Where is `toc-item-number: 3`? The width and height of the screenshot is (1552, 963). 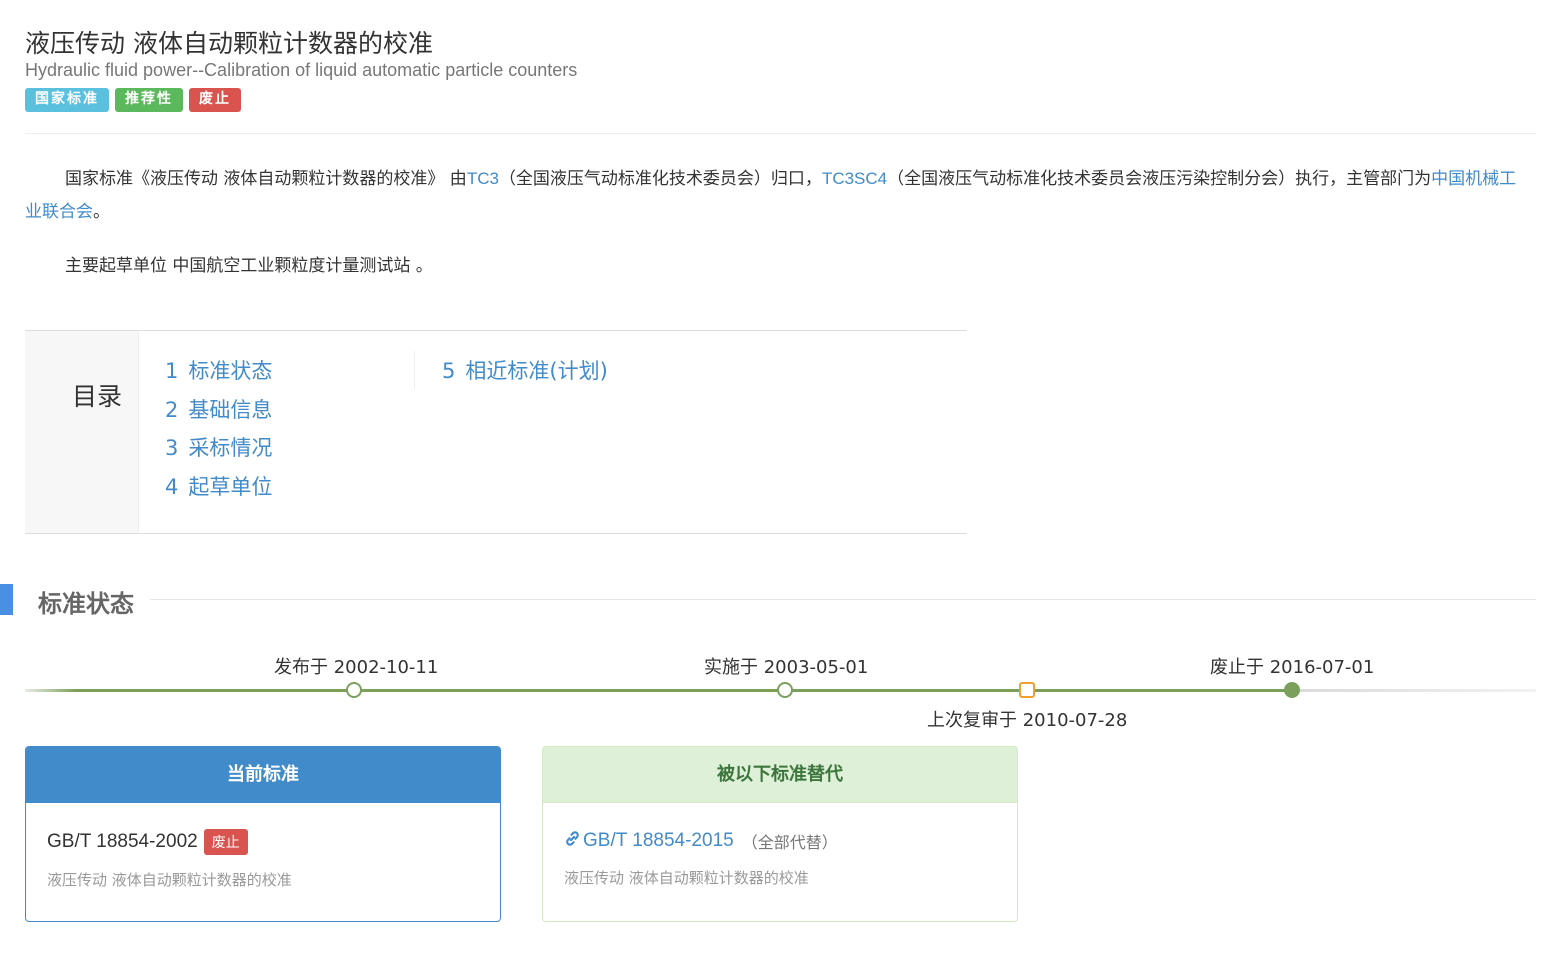 toc-item-number: 3 is located at coordinates (172, 448).